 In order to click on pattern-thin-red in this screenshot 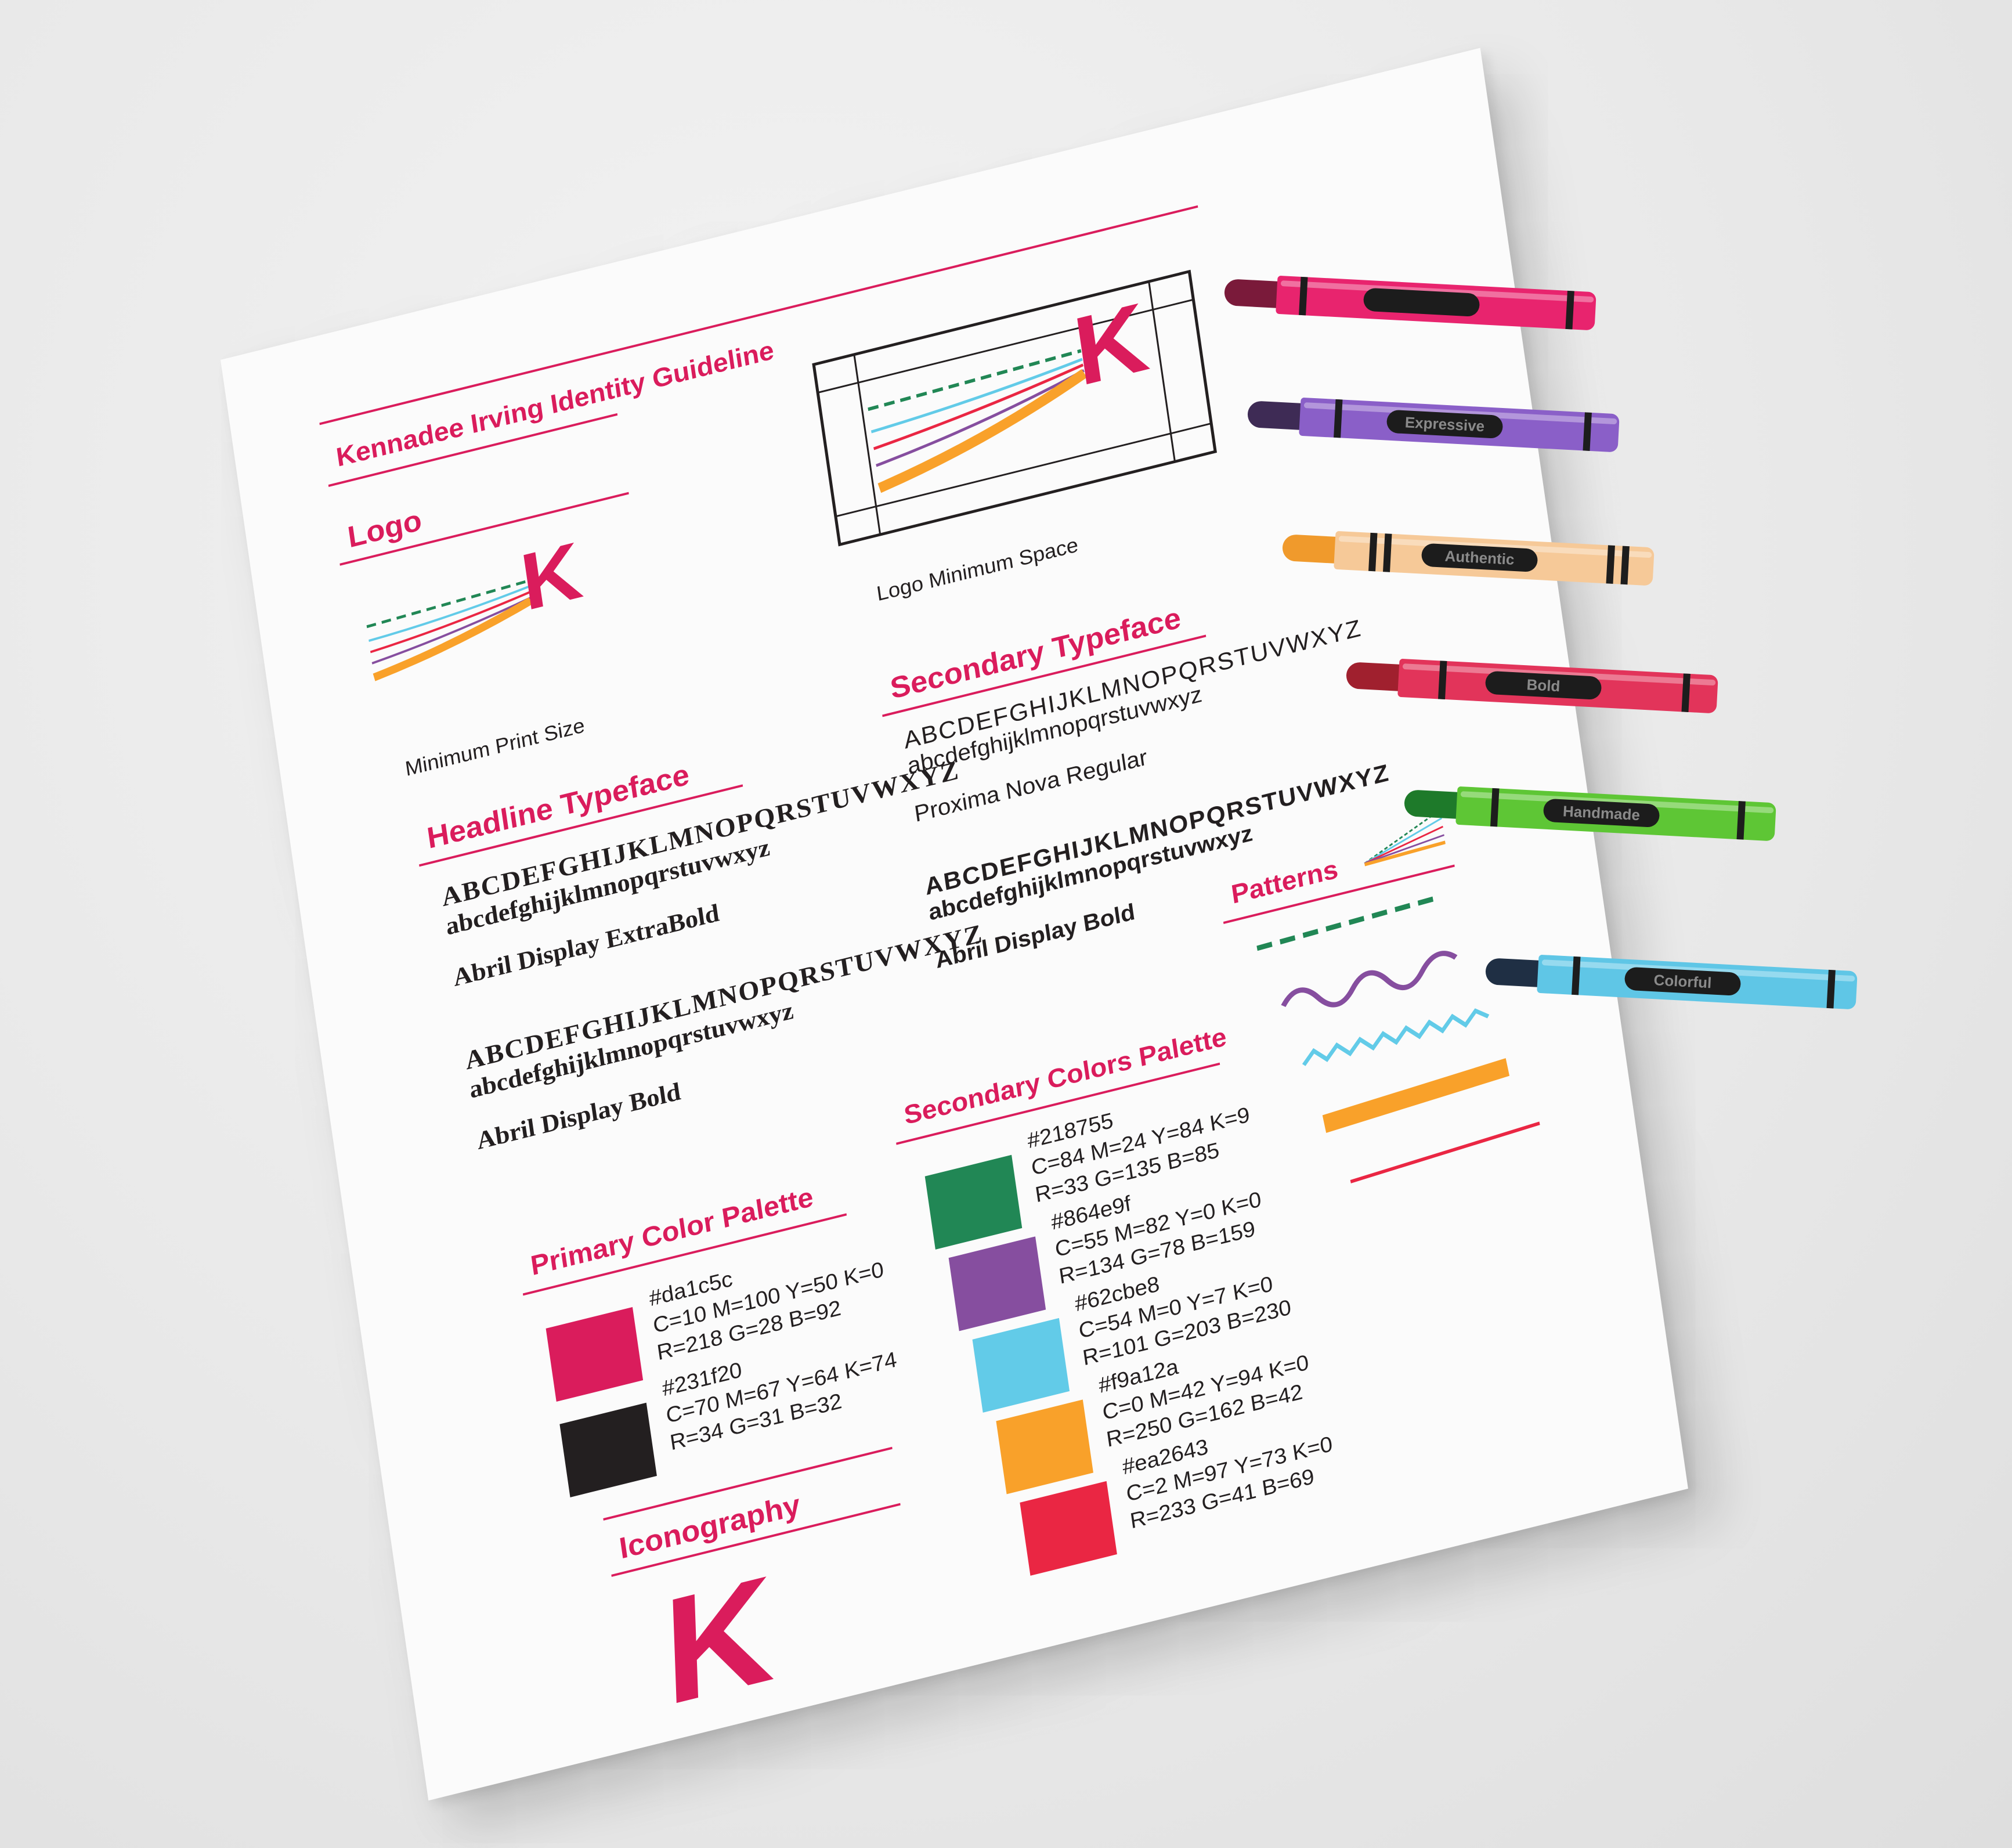, I will do `click(1445, 1152)`.